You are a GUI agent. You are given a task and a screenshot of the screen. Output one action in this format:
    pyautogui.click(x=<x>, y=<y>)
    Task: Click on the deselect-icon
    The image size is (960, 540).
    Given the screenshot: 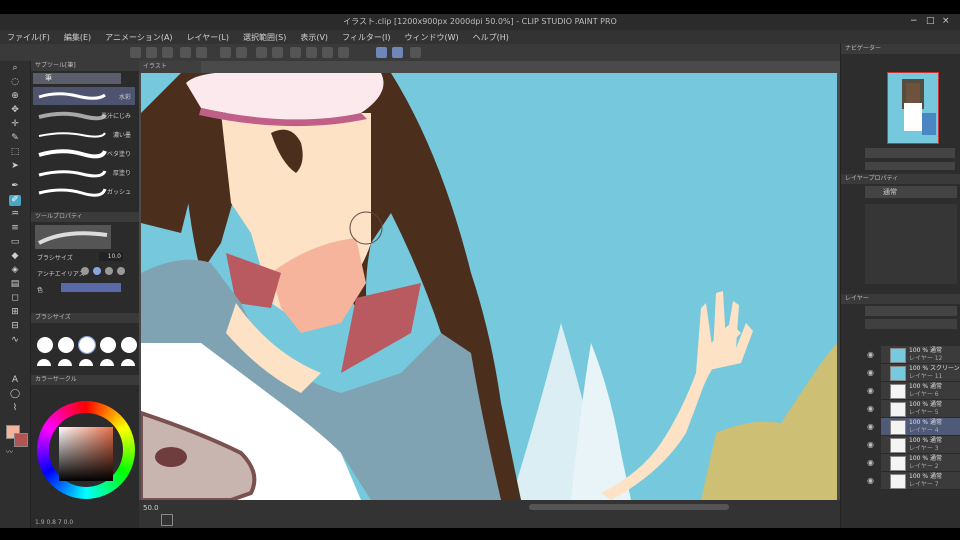 What is the action you would take?
    pyautogui.click(x=311, y=52)
    